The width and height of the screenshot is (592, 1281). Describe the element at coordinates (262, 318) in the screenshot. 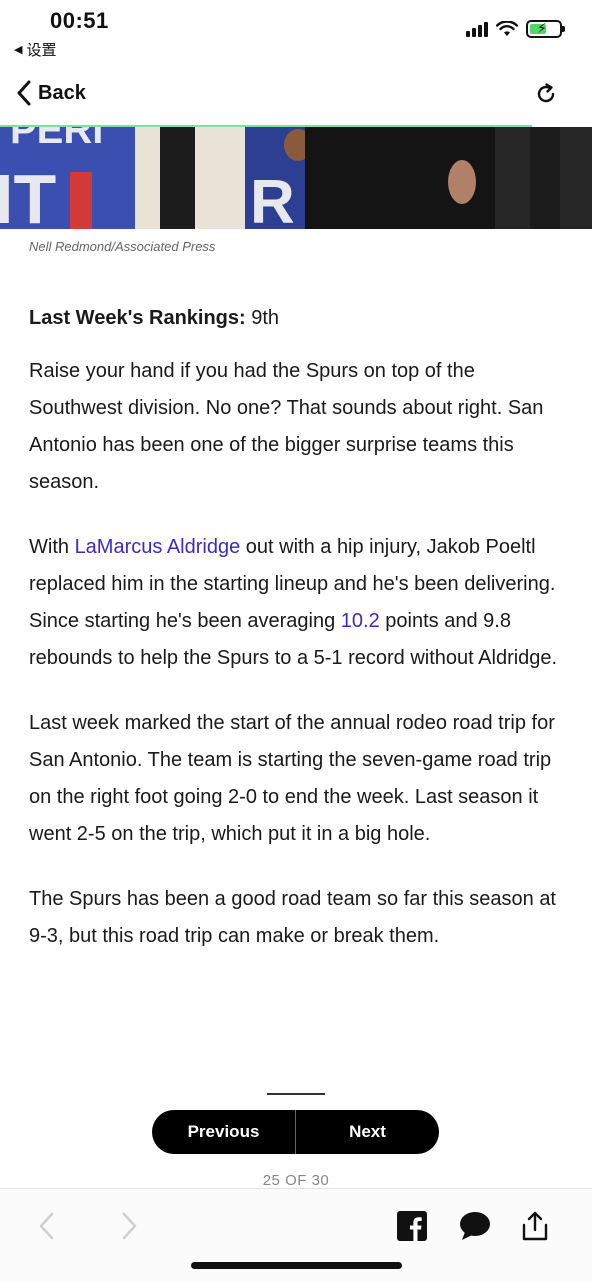

I see `rankings-value: 9th` at that location.